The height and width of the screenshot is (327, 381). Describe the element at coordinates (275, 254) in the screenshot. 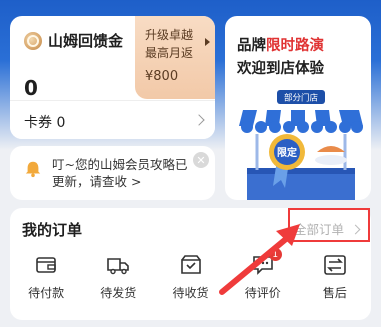

I see `review-count-badge: 1` at that location.